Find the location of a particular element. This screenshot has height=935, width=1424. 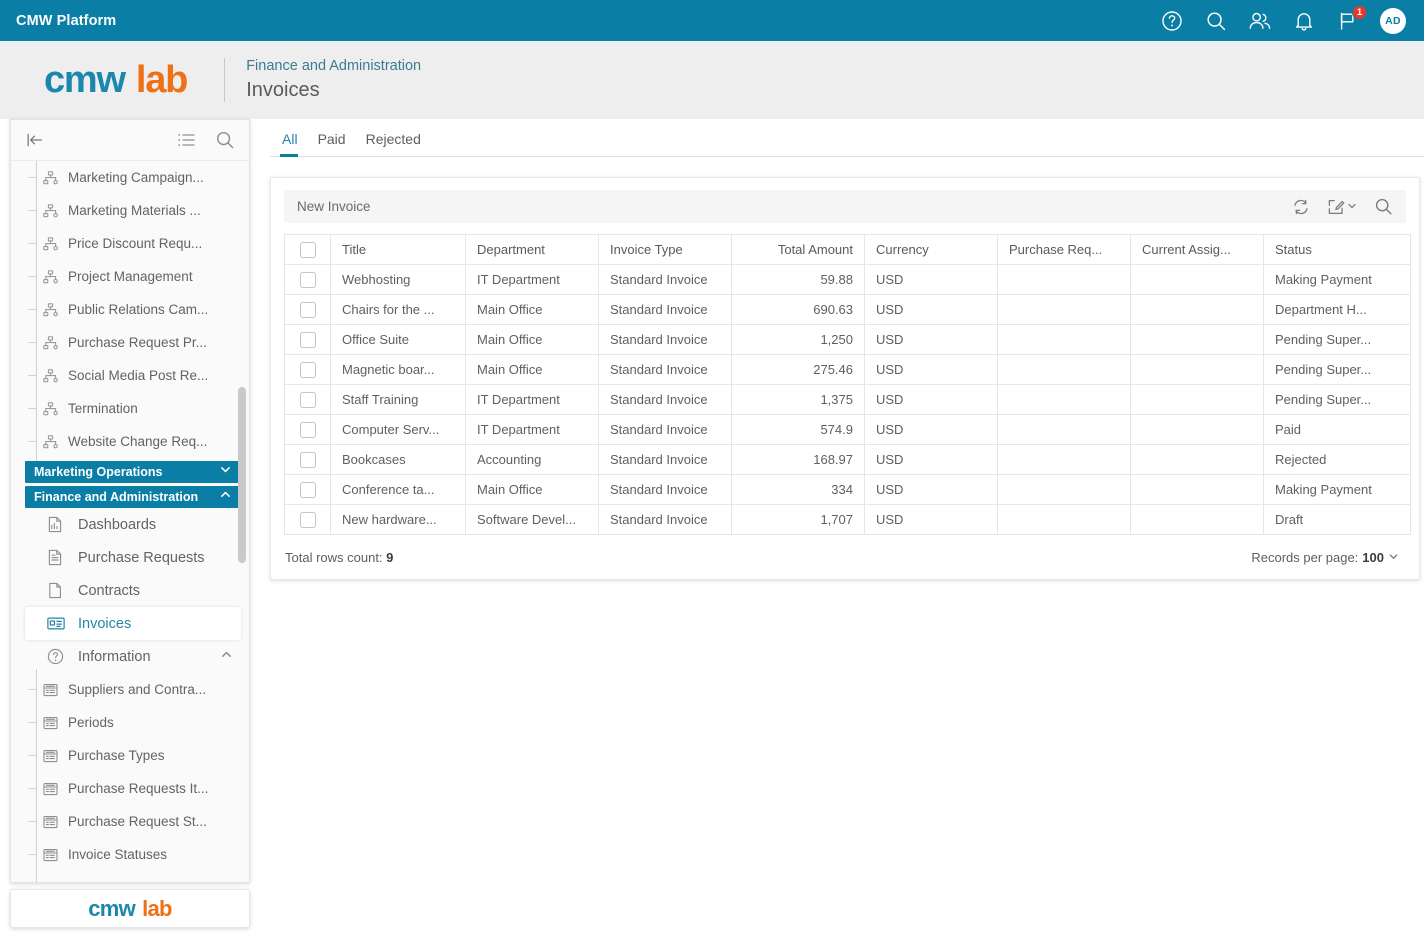

cell-total-amount: 690.63 is located at coordinates (798, 309).